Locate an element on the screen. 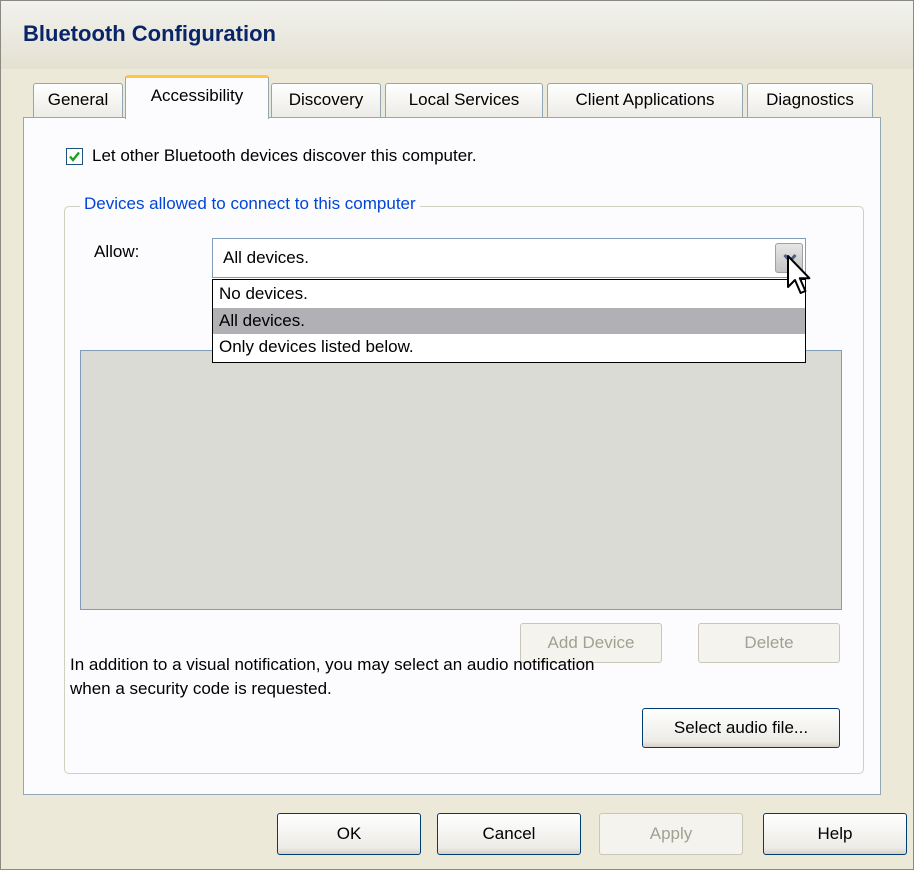 Image resolution: width=914 pixels, height=870 pixels. discover-checkbox is located at coordinates (74, 156).